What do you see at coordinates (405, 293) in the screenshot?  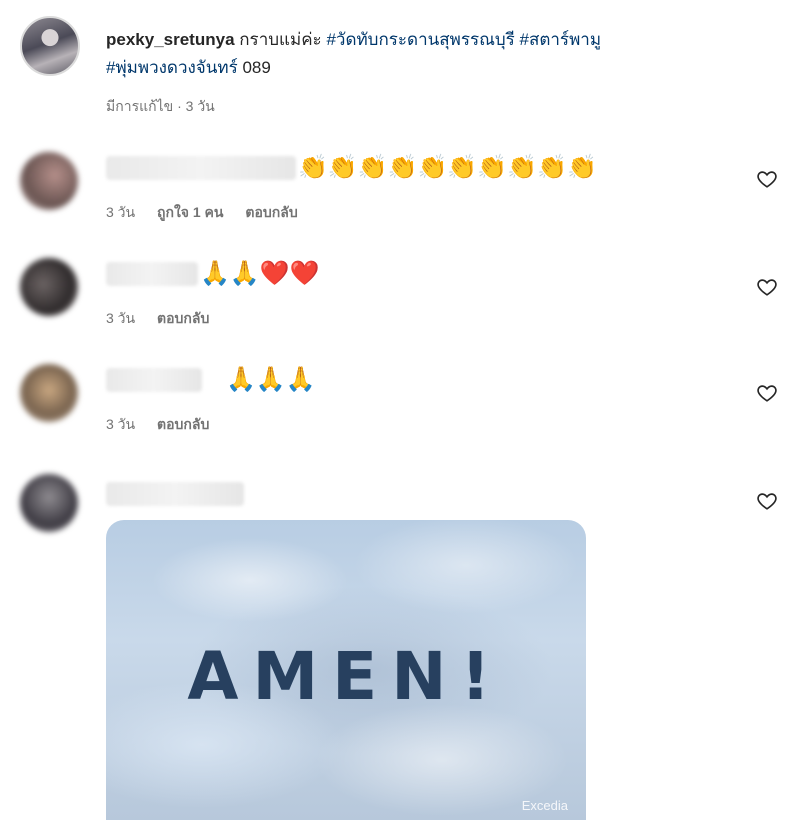 I see `comment-item: 🙏🙏❤️❤️ 3 วัน ตอบกลับ` at bounding box center [405, 293].